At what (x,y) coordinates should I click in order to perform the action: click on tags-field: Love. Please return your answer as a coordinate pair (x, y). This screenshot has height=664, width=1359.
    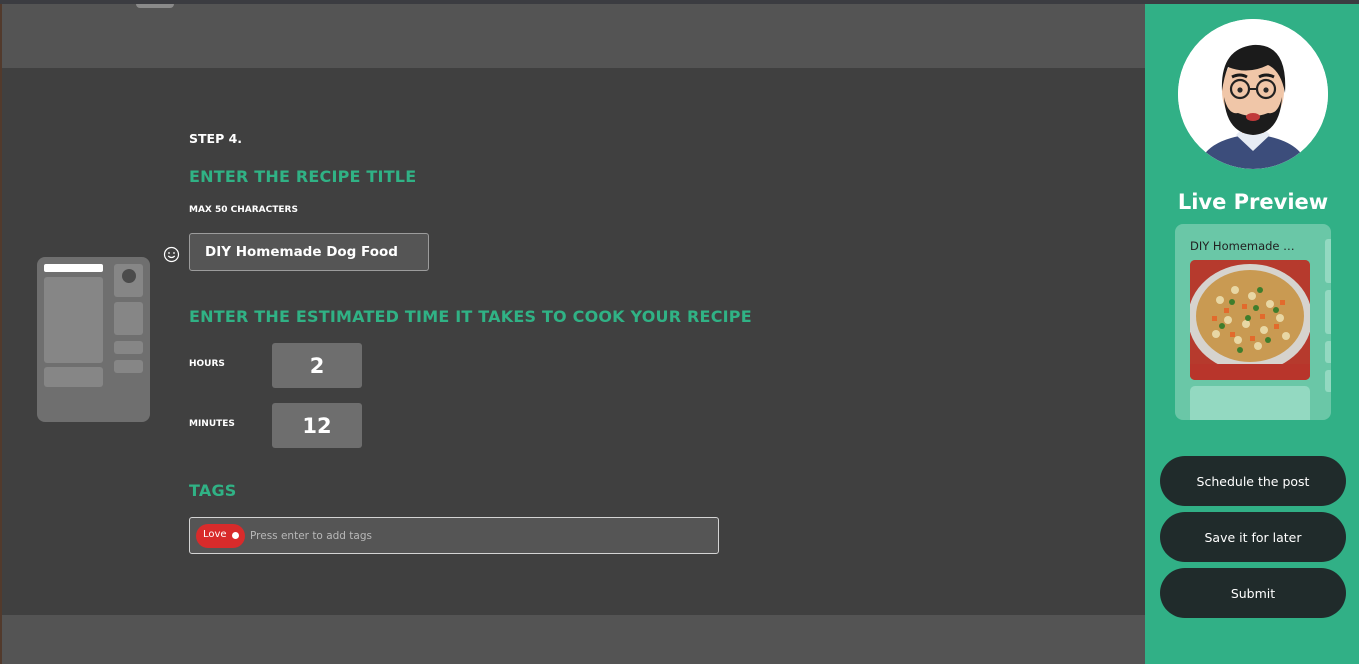
    Looking at the image, I should click on (454, 535).